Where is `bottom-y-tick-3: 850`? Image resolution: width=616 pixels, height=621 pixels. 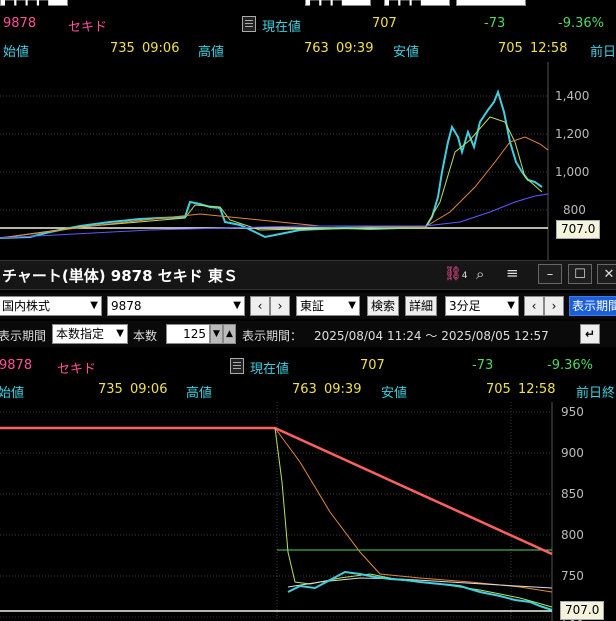
bottom-y-tick-3: 850 is located at coordinates (572, 494).